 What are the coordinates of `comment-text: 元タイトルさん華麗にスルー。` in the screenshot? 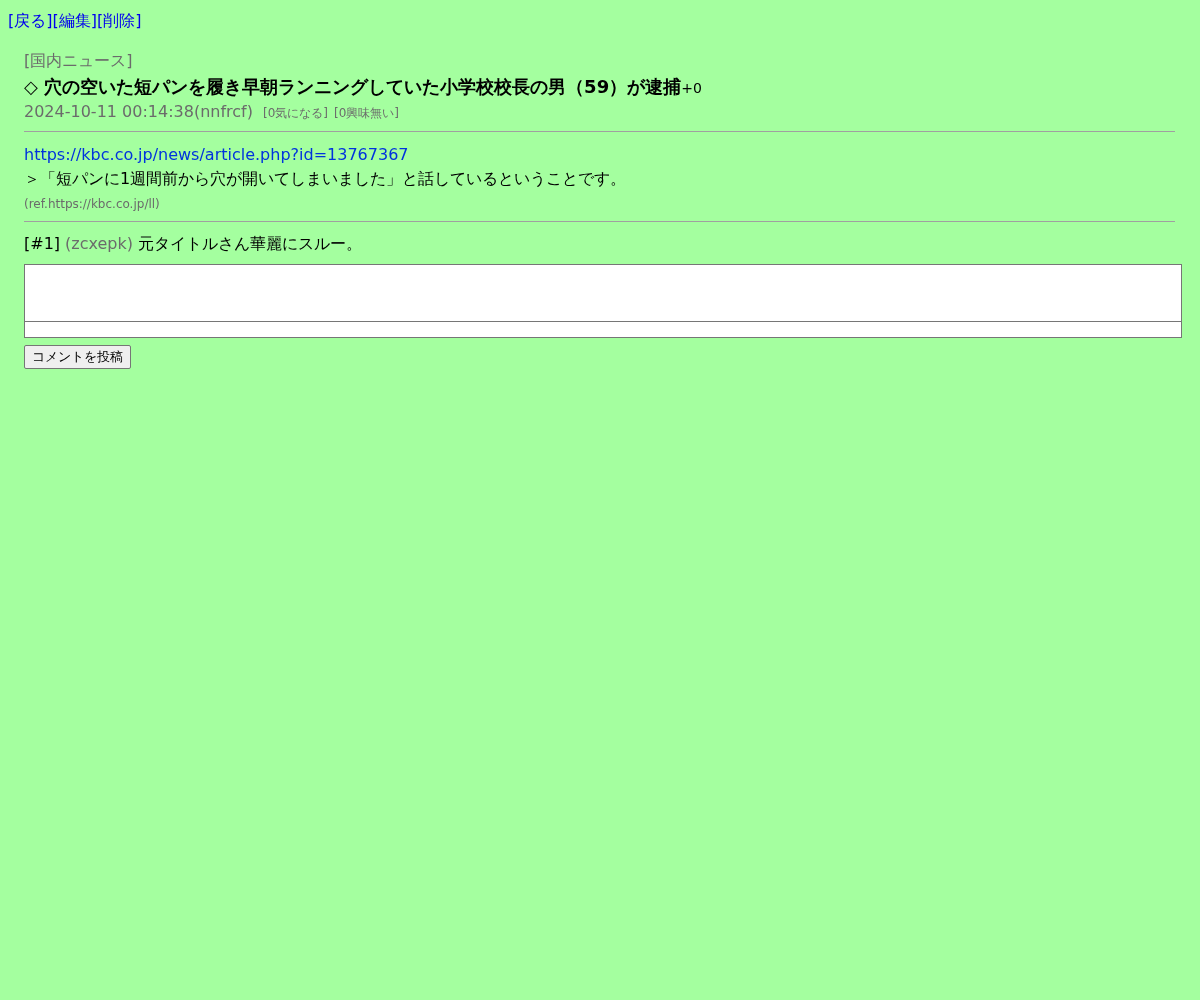 It's located at (250, 244).